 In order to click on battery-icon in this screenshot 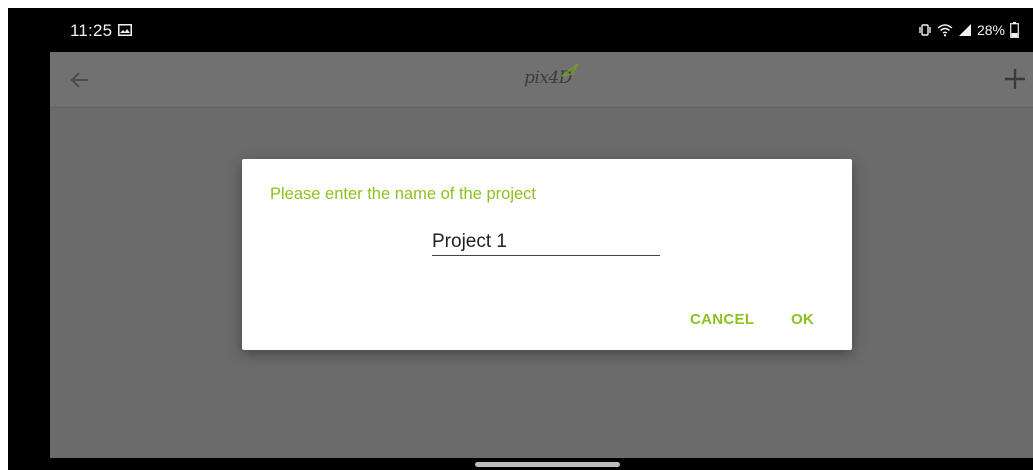, I will do `click(1014, 30)`.